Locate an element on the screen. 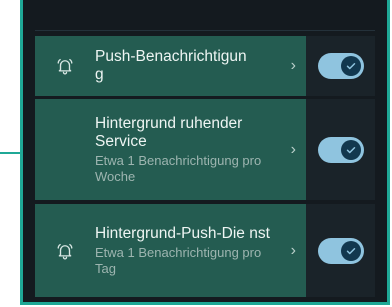 This screenshot has width=392, height=307. push-notifications-toggle is located at coordinates (340, 66).